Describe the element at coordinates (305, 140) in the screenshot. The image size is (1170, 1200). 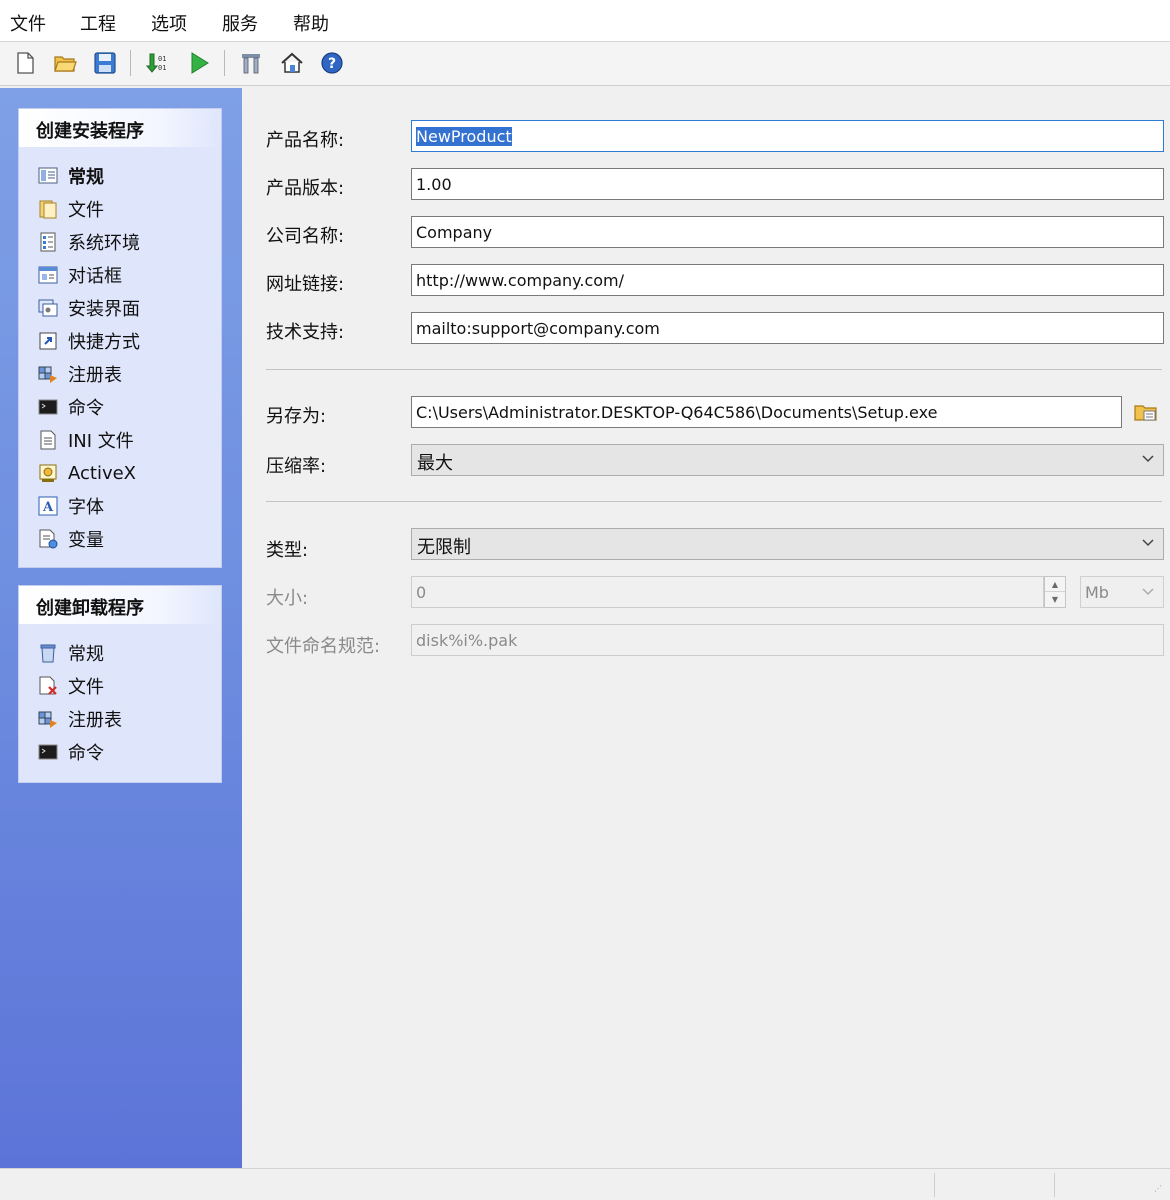
I see `product-name-label: 产品名称:` at that location.